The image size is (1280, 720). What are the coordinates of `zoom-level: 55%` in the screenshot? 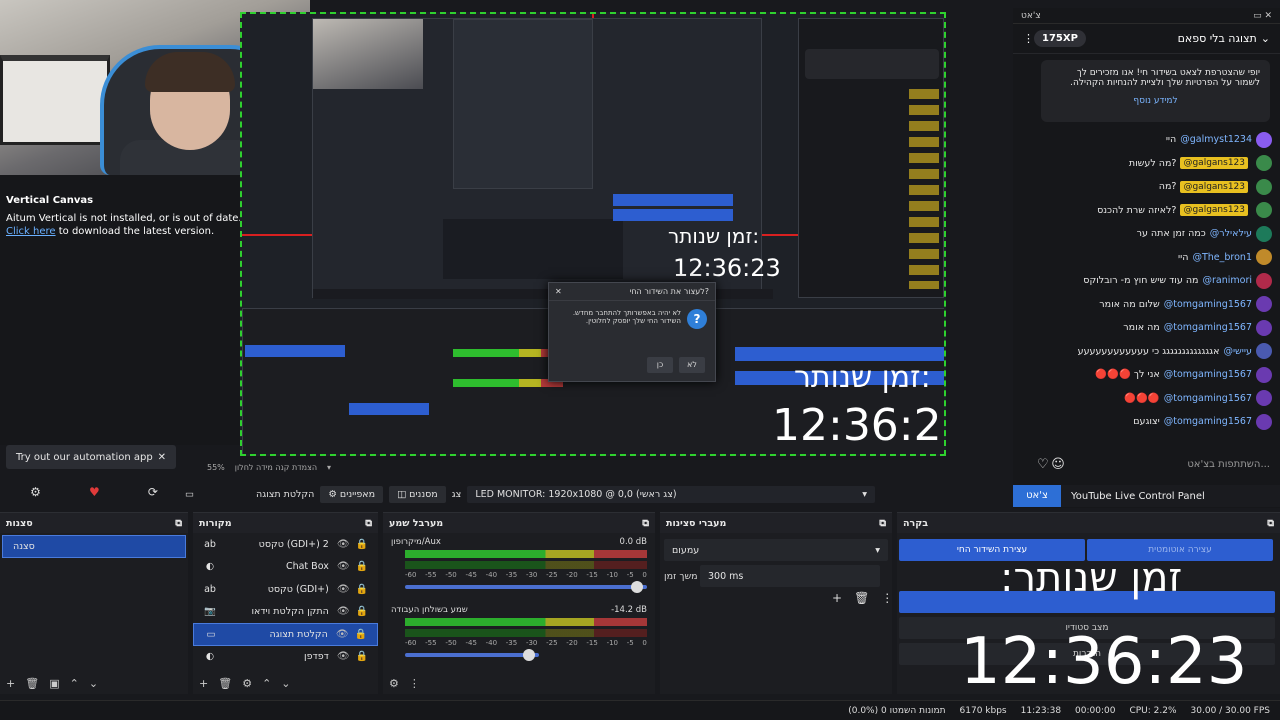 It's located at (216, 467).